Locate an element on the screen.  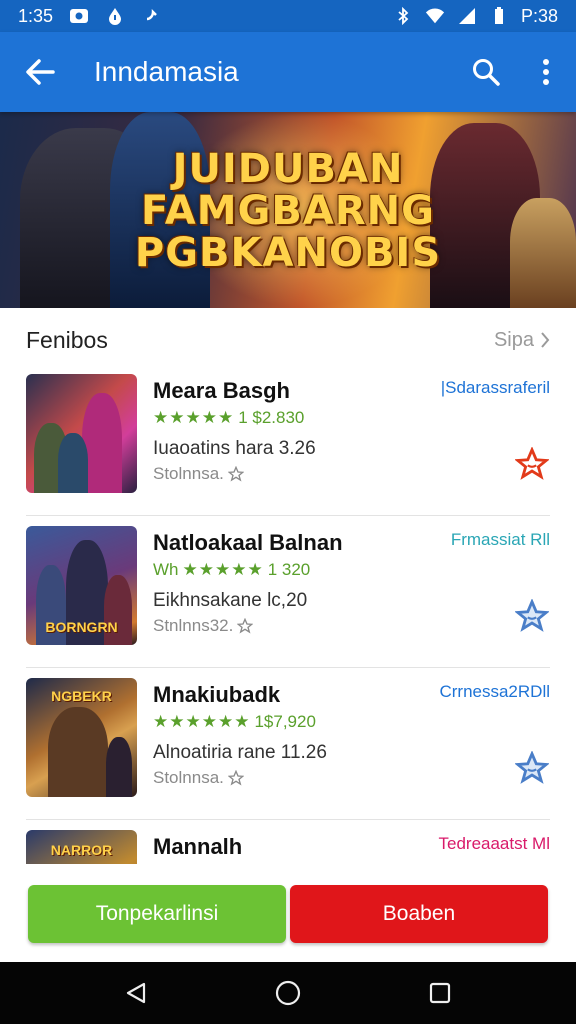
page-title: Inndamasia is located at coordinates (166, 71).